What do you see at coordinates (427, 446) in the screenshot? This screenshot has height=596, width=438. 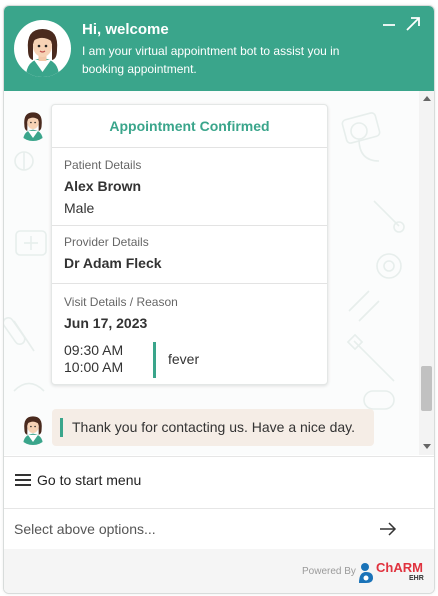 I see `scroll-down-arrow-icon` at bounding box center [427, 446].